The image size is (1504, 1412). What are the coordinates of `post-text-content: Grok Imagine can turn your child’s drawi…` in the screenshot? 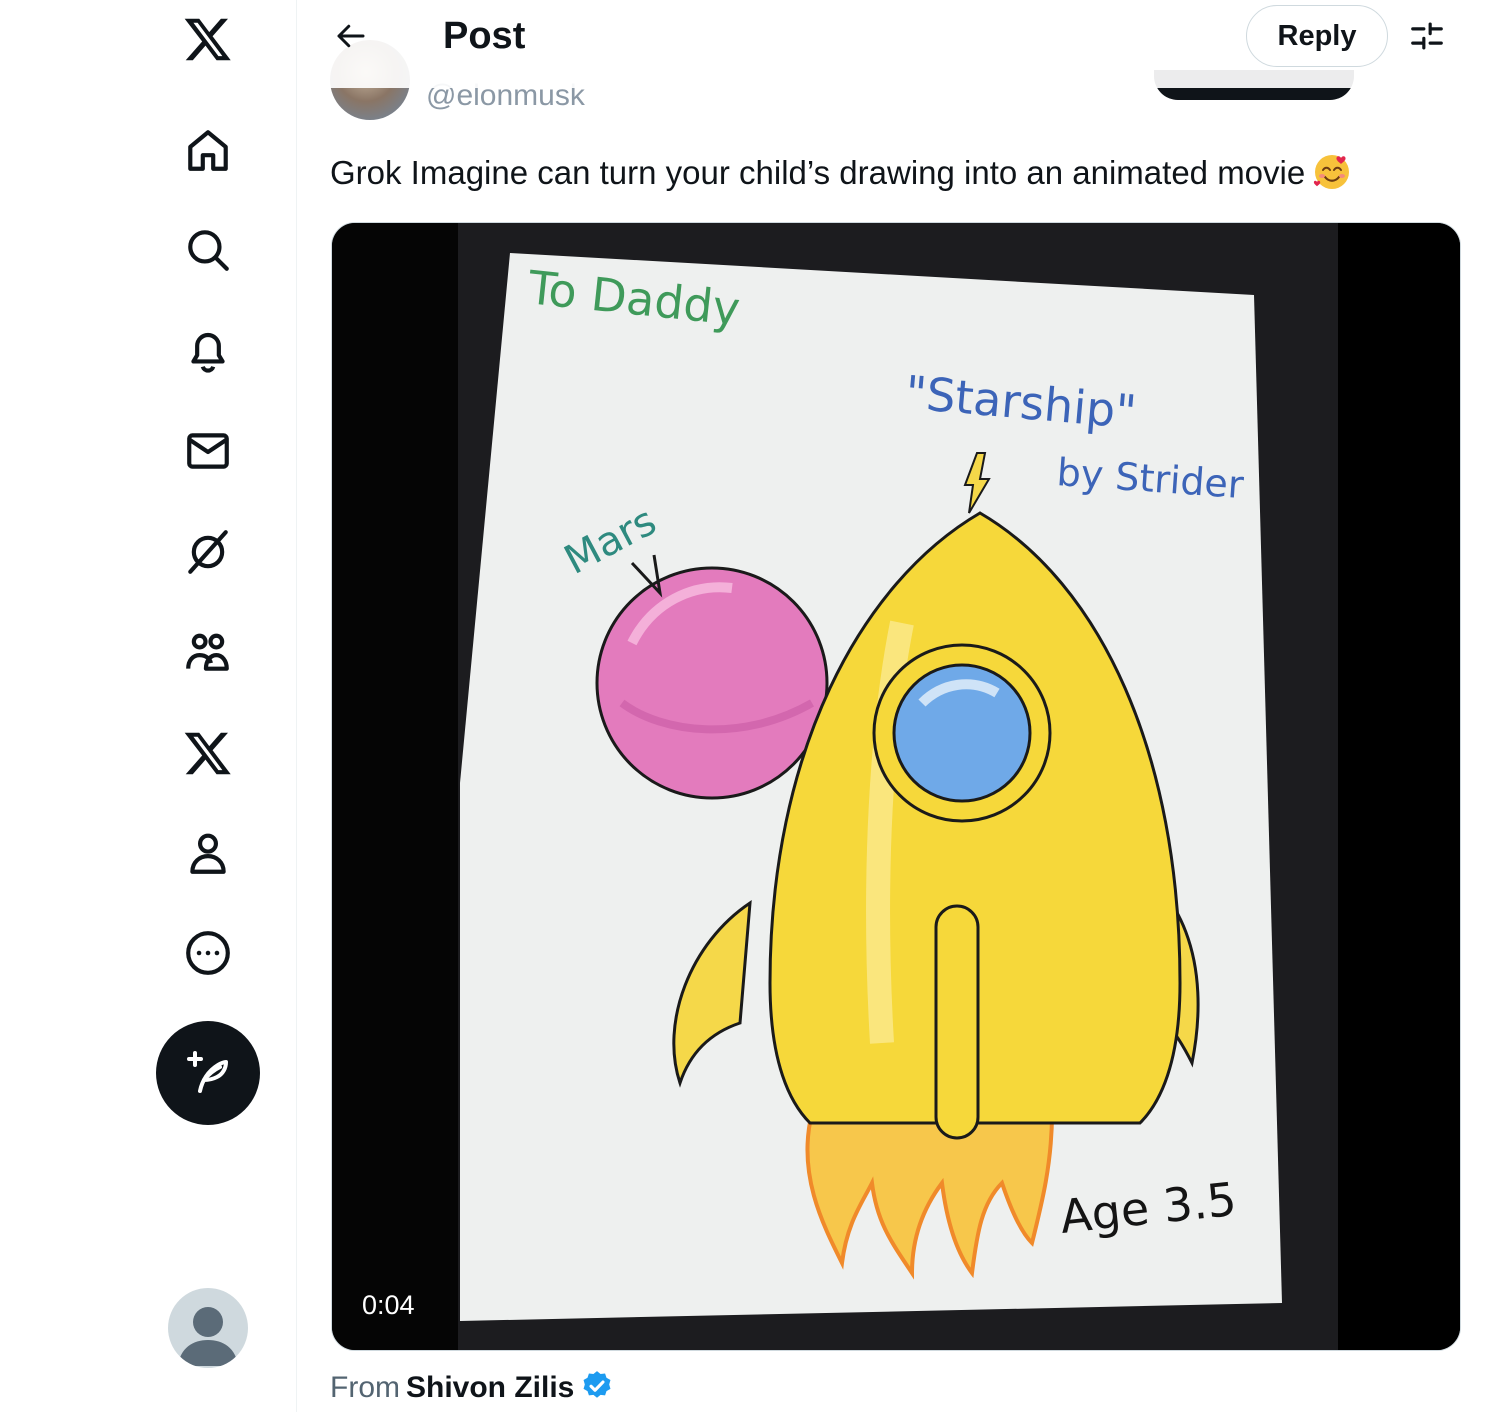 It's located at (818, 172).